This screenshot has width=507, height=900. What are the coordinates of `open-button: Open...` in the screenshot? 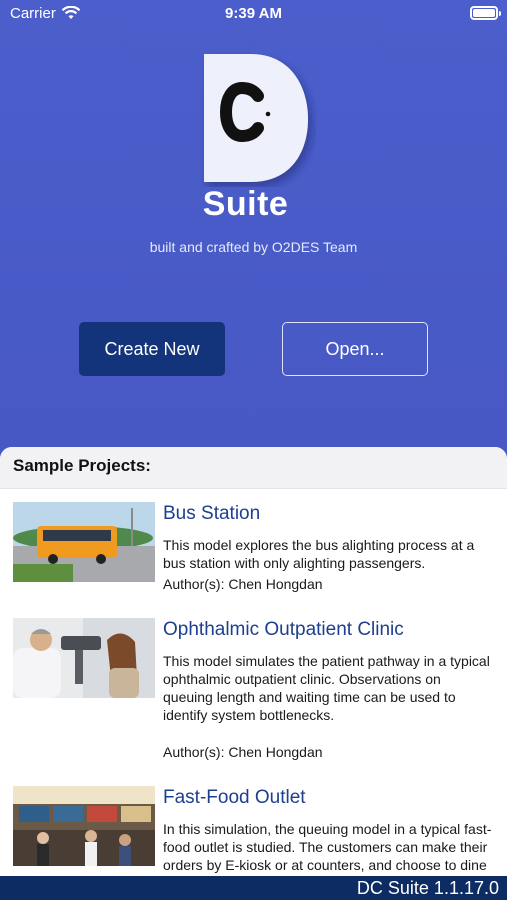 It's located at (355, 349).